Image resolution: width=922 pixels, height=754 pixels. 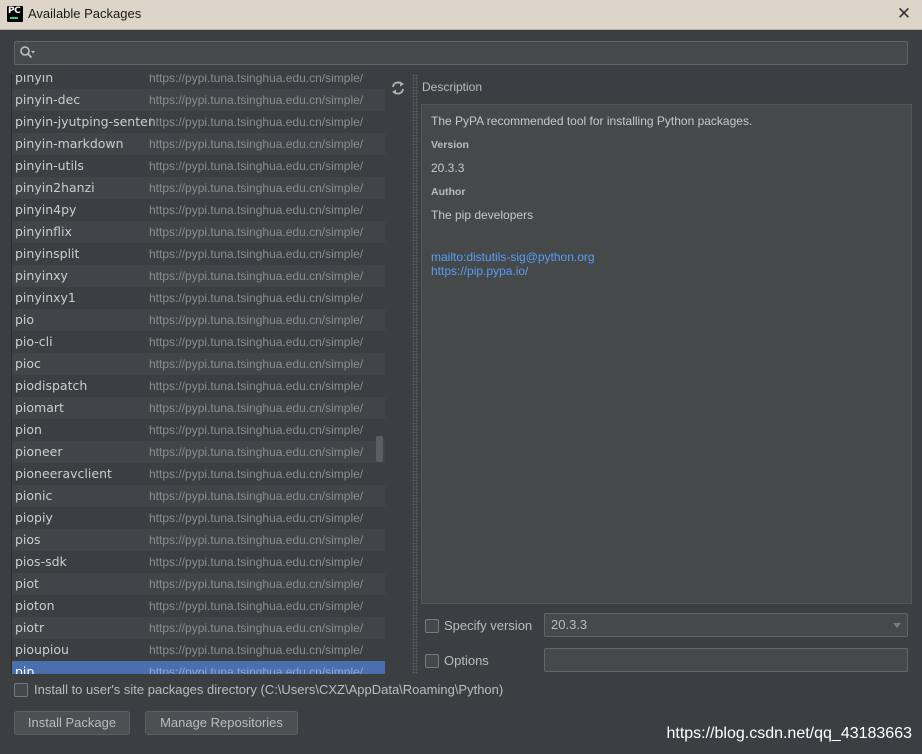 I want to click on package-name: pioupiou, so click(x=42, y=649).